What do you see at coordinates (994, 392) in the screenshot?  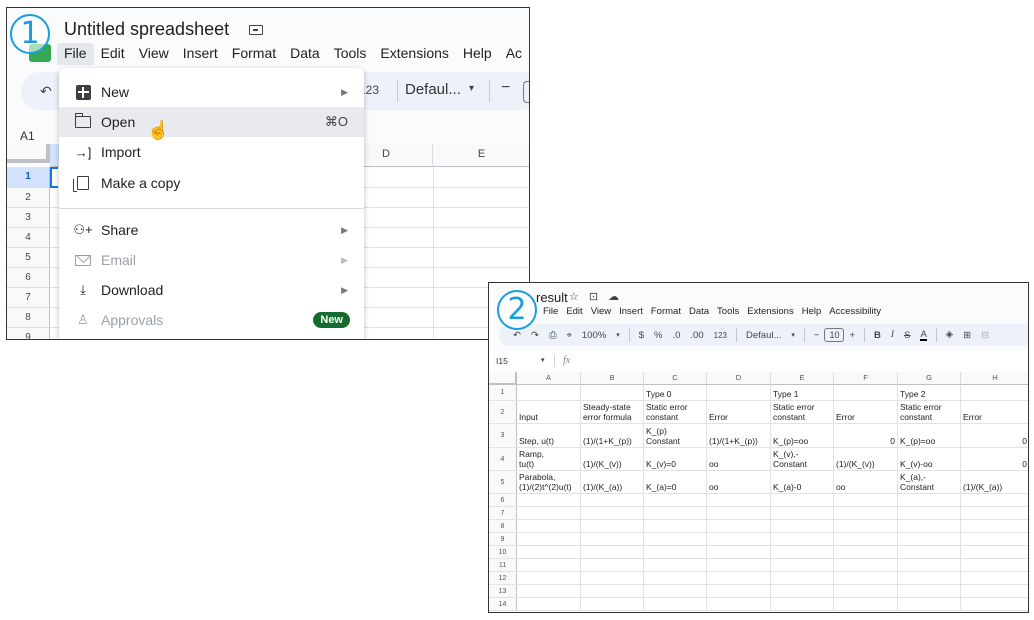 I see `cell-h1` at bounding box center [994, 392].